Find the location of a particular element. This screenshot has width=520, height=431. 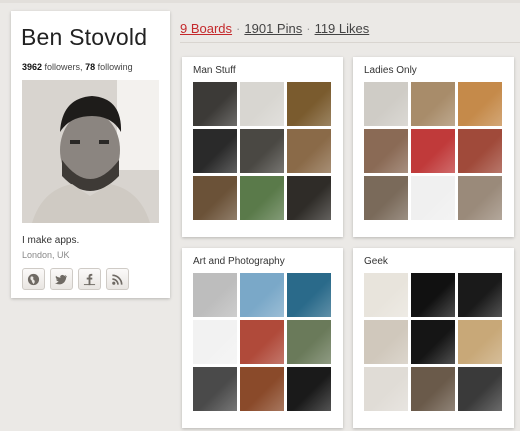

facebook-icon is located at coordinates (89, 279).